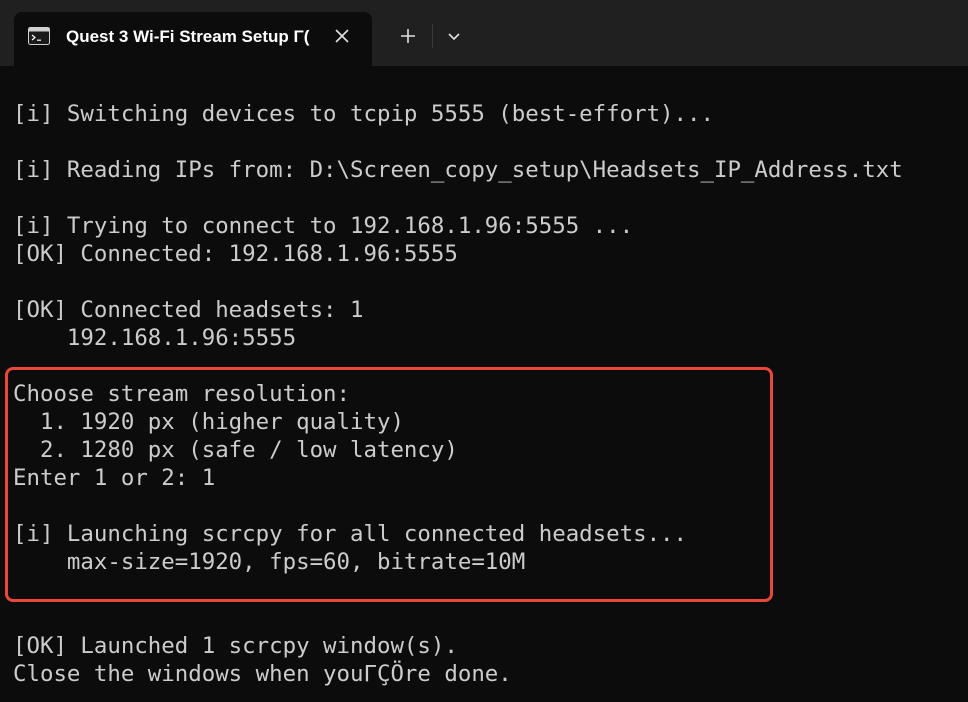  I want to click on title-bar: Quest 3 Wi-Fi Stream Setup Γ(, so click(484, 33).